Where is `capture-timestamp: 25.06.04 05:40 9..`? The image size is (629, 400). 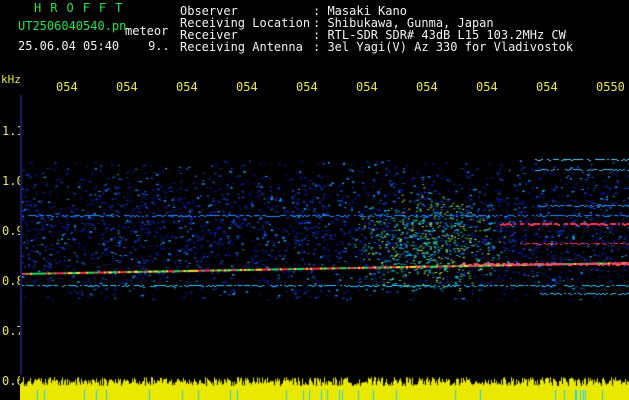
capture-timestamp: 25.06.04 05:40 9.. is located at coordinates (94, 46).